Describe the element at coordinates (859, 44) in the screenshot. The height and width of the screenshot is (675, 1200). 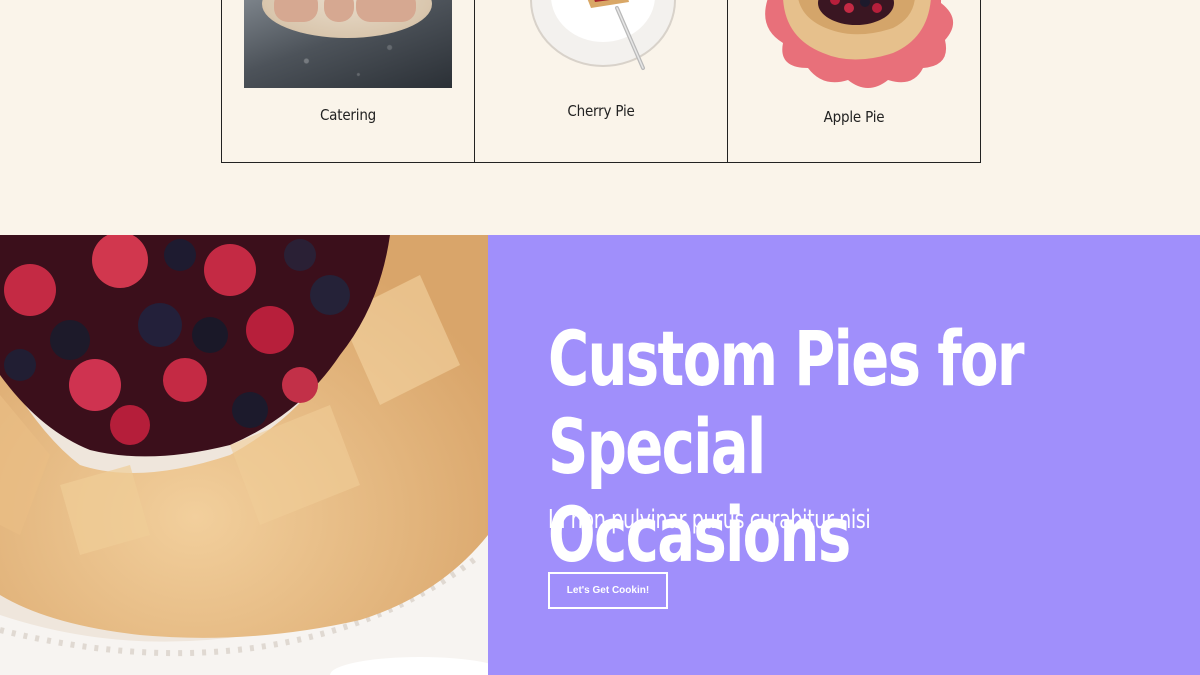
I see `apple-pie-galette-image` at that location.